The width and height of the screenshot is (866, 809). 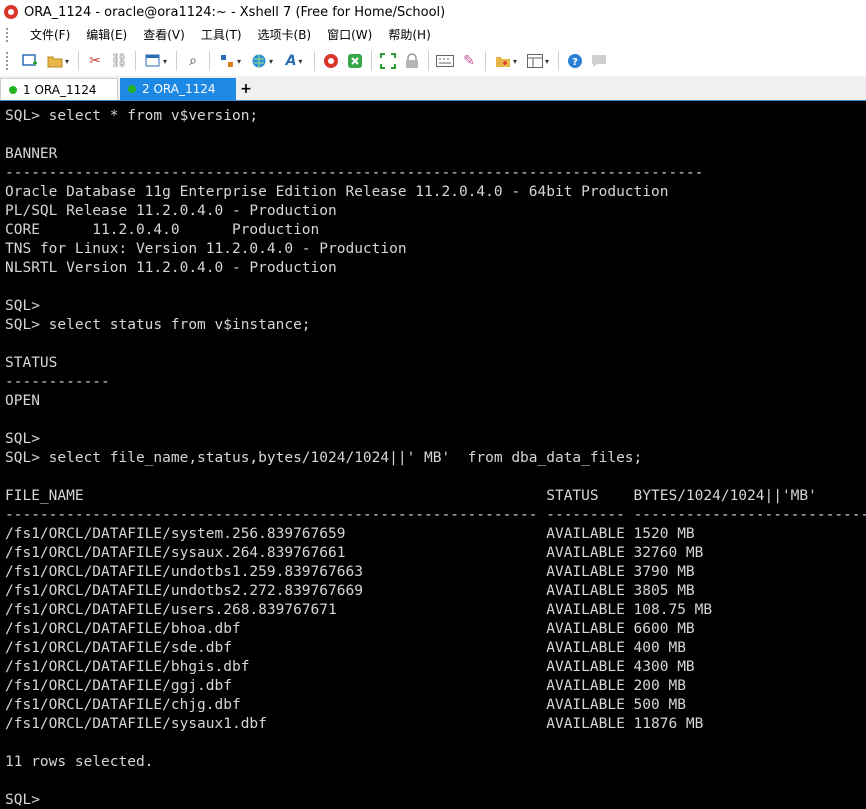 What do you see at coordinates (506, 61) in the screenshot?
I see `add-folder-icon: ▾` at bounding box center [506, 61].